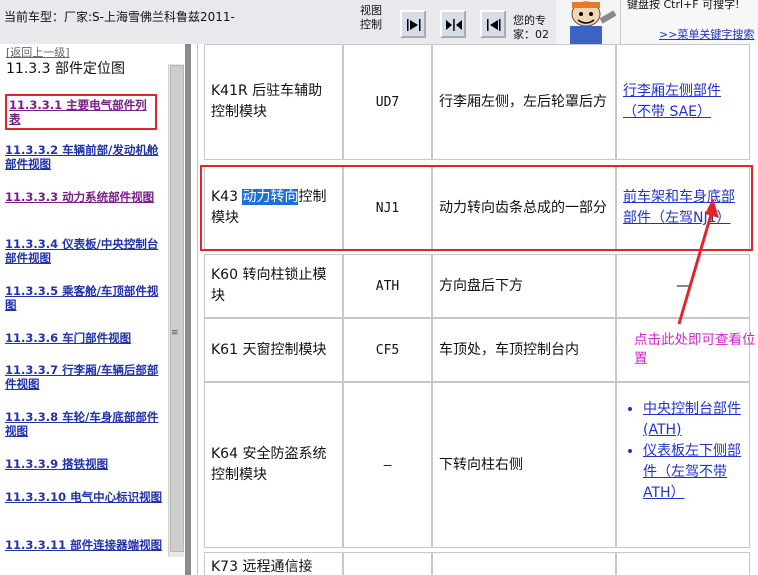 Image resolution: width=758 pixels, height=575 pixels. I want to click on table-cell-code: UD7, so click(387, 102).